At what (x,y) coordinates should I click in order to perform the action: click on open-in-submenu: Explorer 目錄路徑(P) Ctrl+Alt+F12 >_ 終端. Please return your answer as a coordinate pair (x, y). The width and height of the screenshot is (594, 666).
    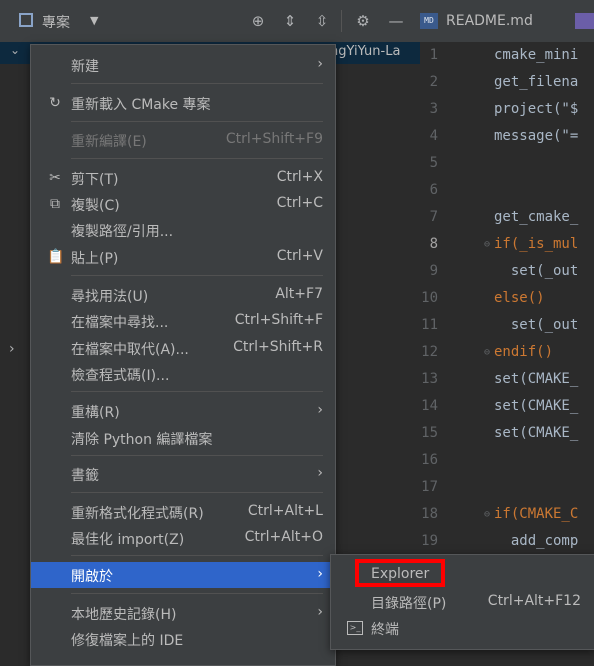
    Looking at the image, I should click on (462, 602).